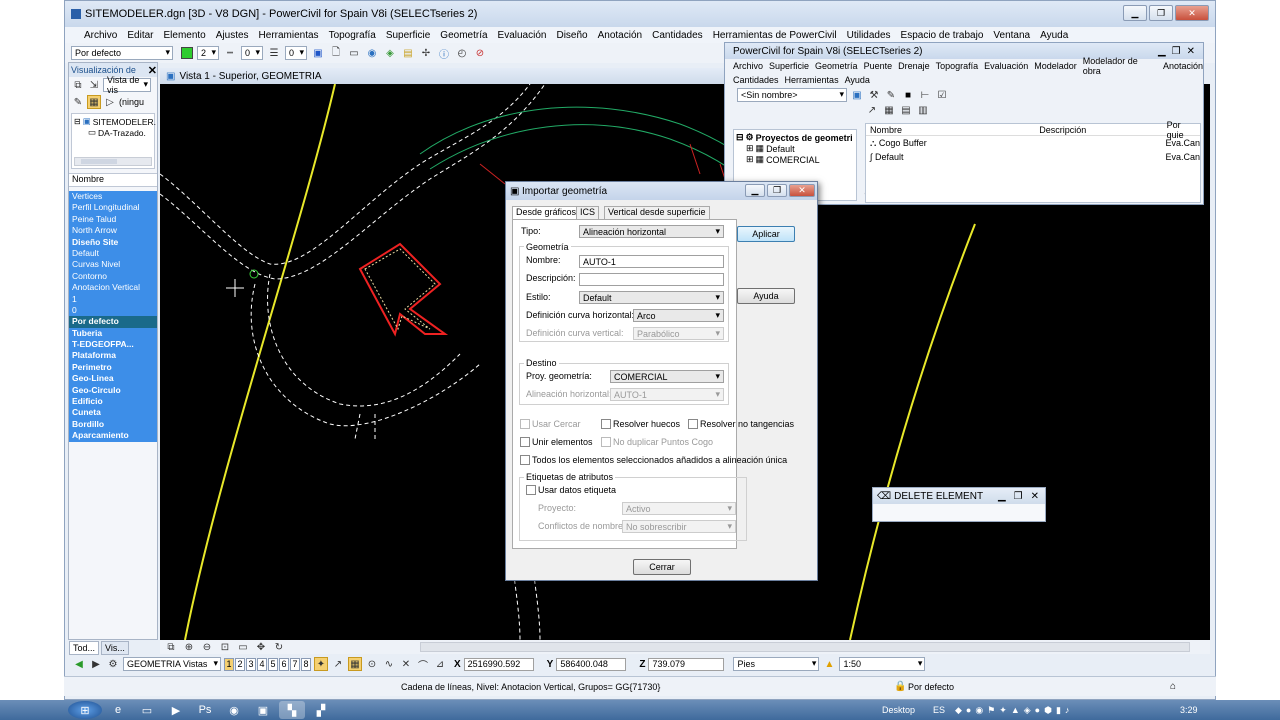  I want to click on ayuda-button: Ayuda, so click(766, 296).